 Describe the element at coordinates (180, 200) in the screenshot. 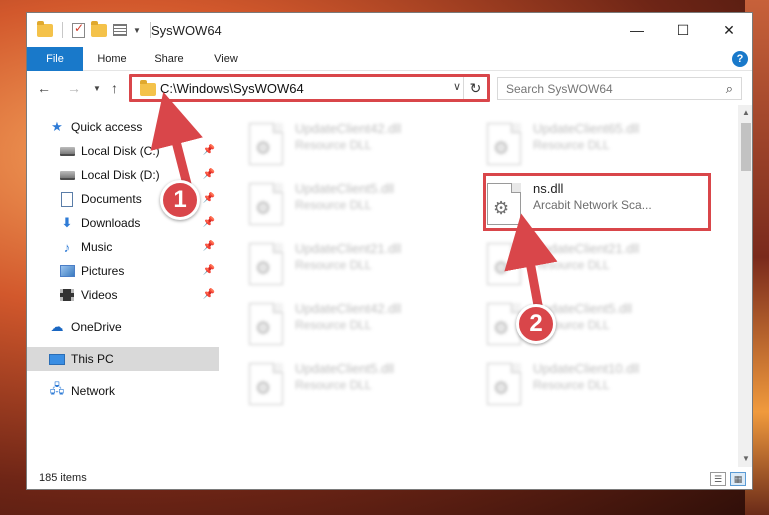

I see `step-badge-1: 1` at that location.